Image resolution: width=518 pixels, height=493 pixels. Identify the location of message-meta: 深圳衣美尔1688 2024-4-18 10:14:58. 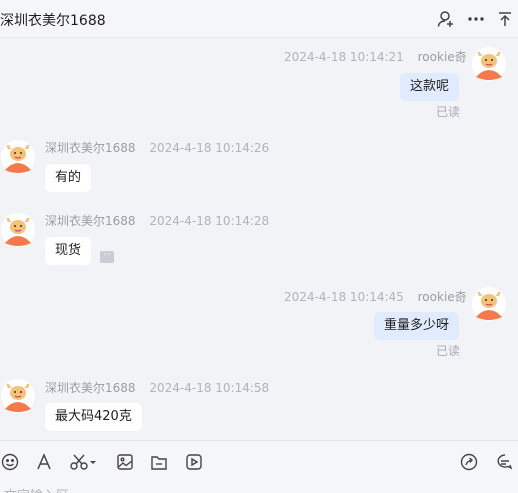
(157, 387).